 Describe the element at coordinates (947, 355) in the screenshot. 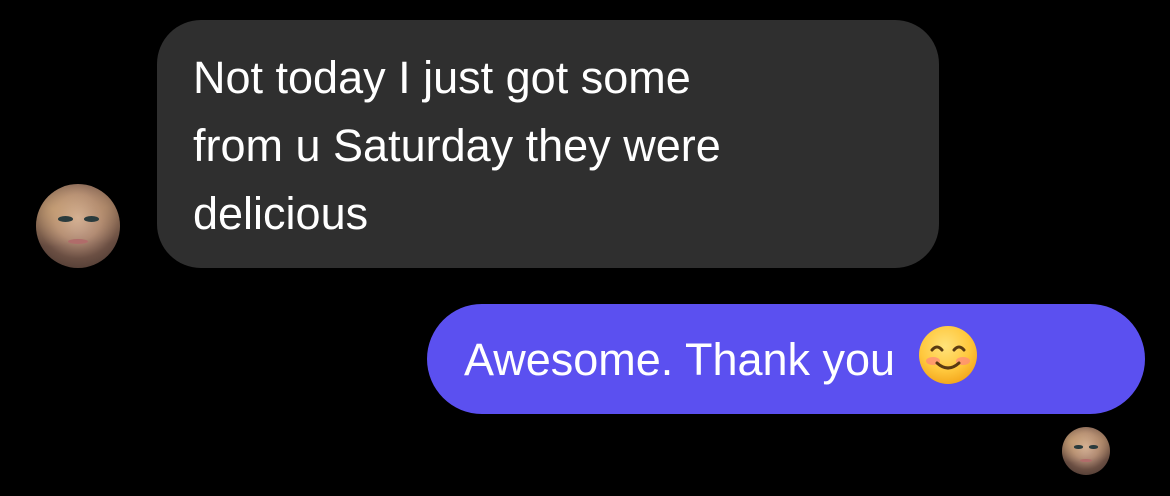

I see `smiling-face-emoji-icon` at that location.